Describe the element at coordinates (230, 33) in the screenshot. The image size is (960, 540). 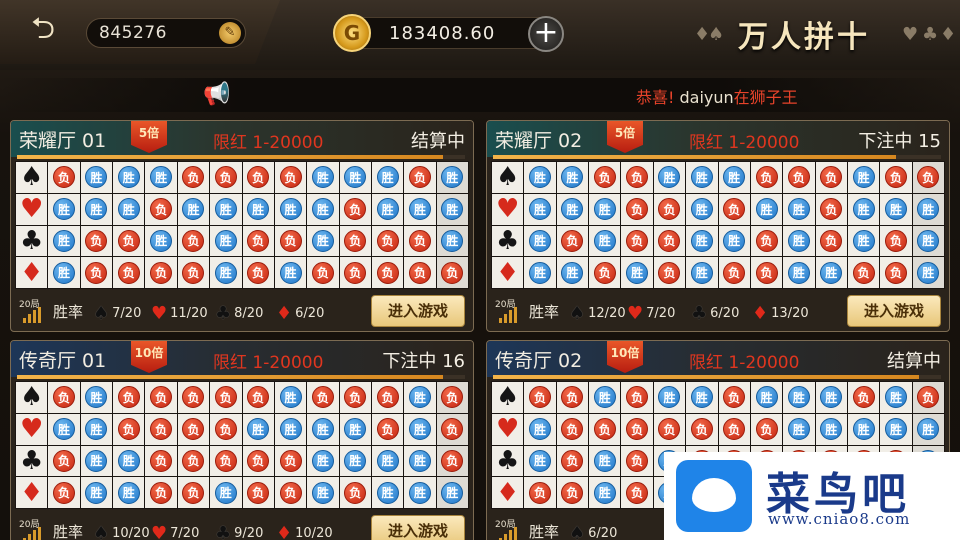
I see `pencil-icon: ✎` at that location.